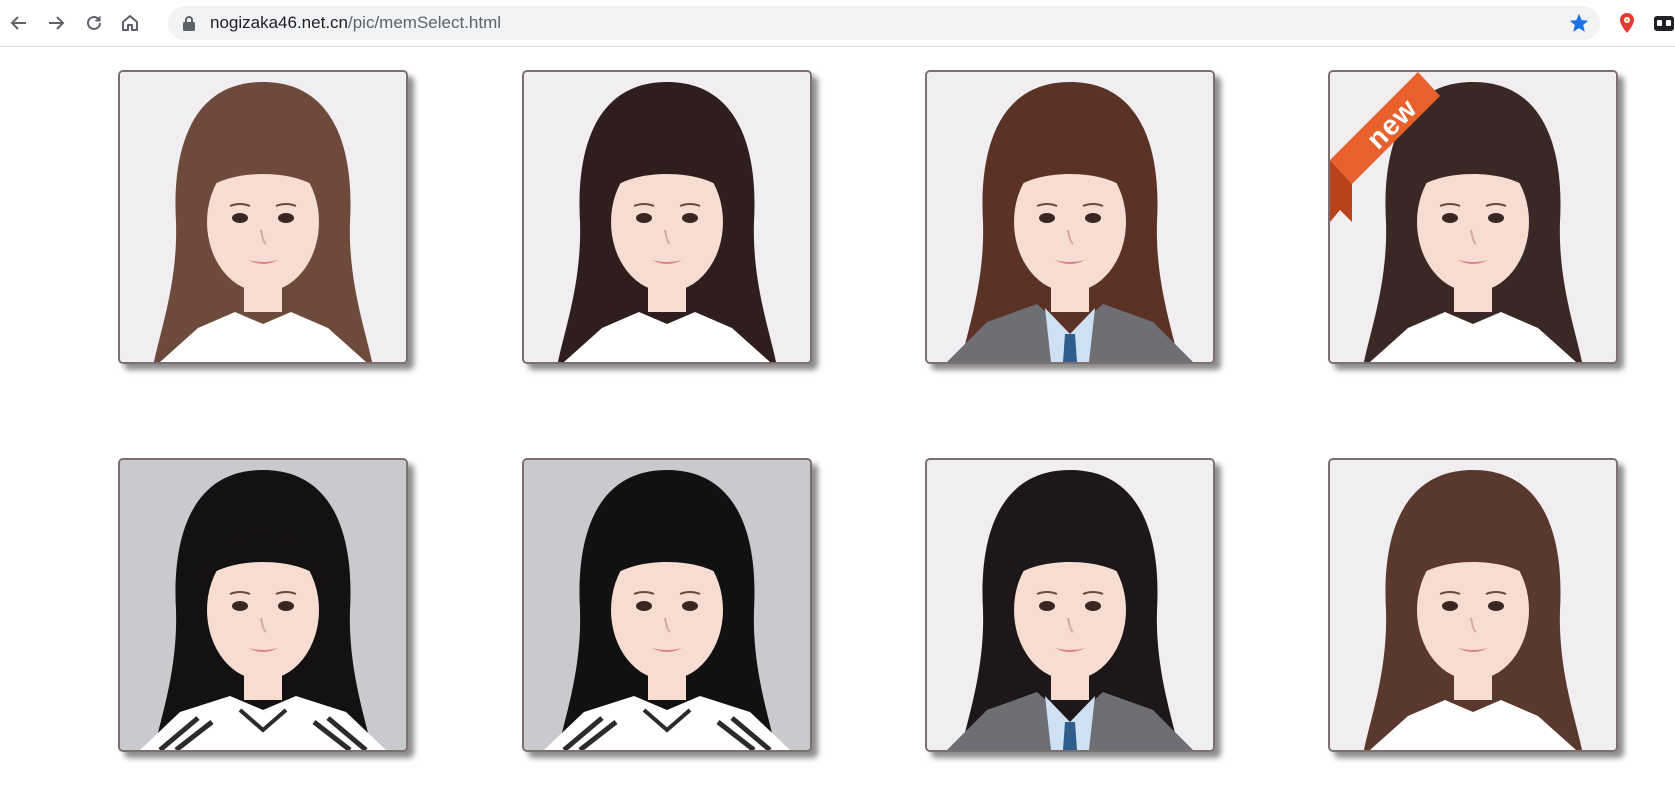  Describe the element at coordinates (189, 23) in the screenshot. I see `lock-icon` at that location.